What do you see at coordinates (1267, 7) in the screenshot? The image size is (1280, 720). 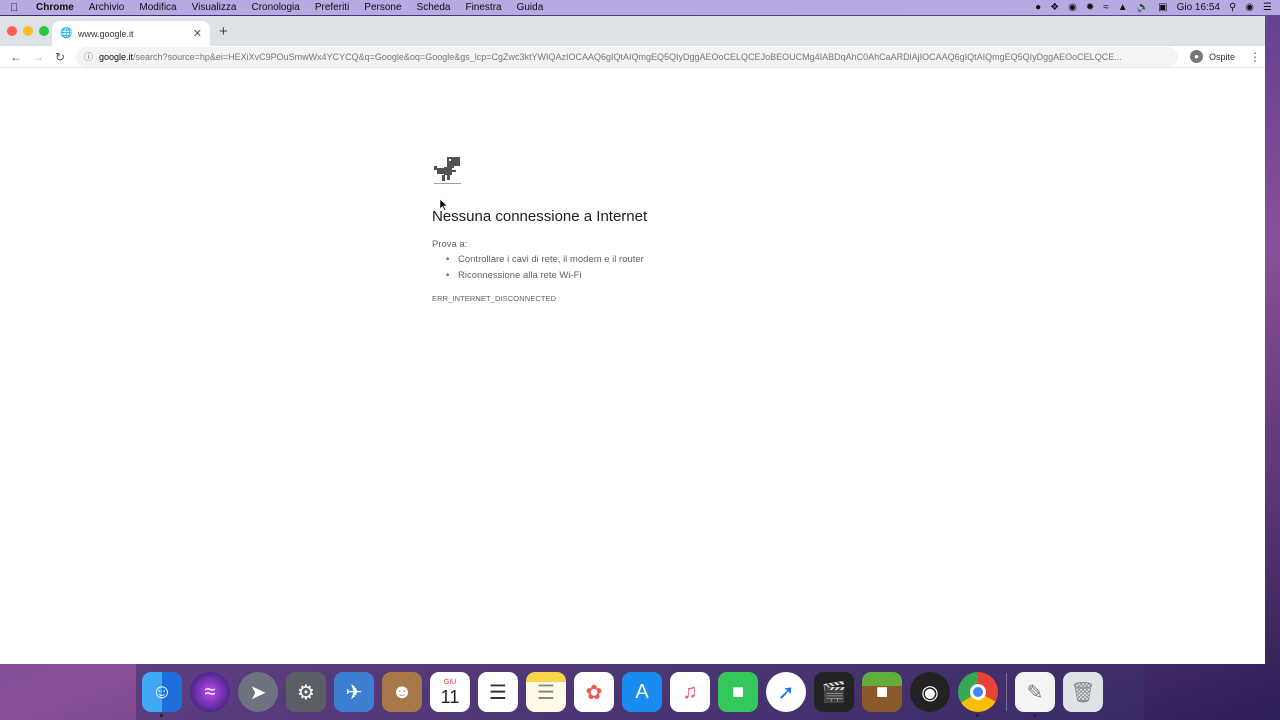 I see `notification-center-icon: ☰` at bounding box center [1267, 7].